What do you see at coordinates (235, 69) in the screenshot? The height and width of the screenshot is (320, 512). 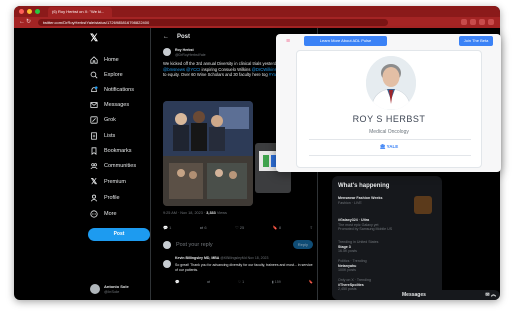 I see `tweet-text-line: Consuelo Wilkins` at bounding box center [235, 69].